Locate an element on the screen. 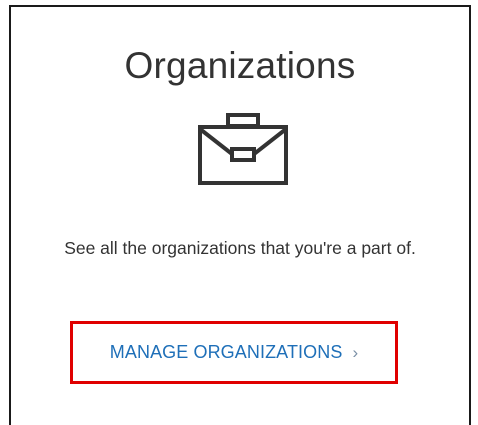 The height and width of the screenshot is (425, 478). chevron-right-icon: › is located at coordinates (355, 352).